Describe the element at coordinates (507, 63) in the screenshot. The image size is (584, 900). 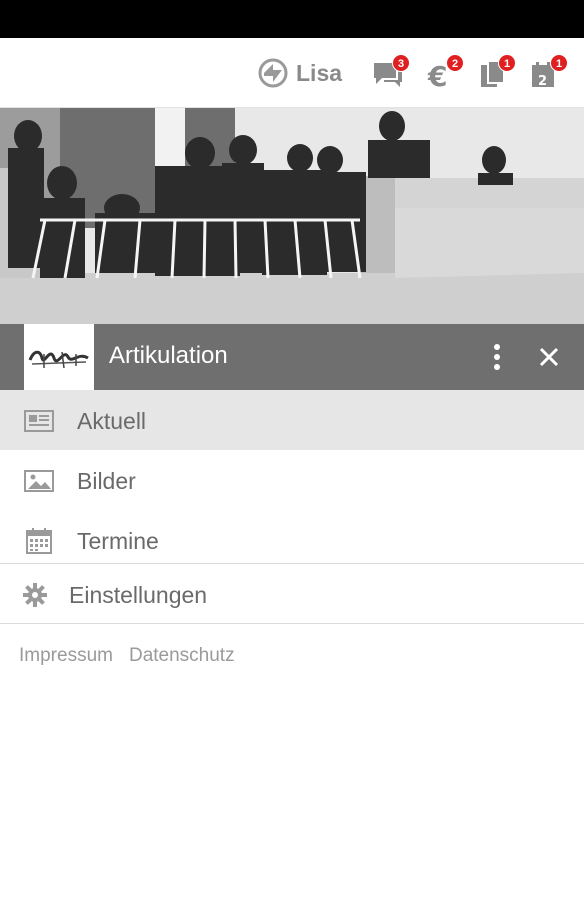
I see `documents-badge: 1` at that location.